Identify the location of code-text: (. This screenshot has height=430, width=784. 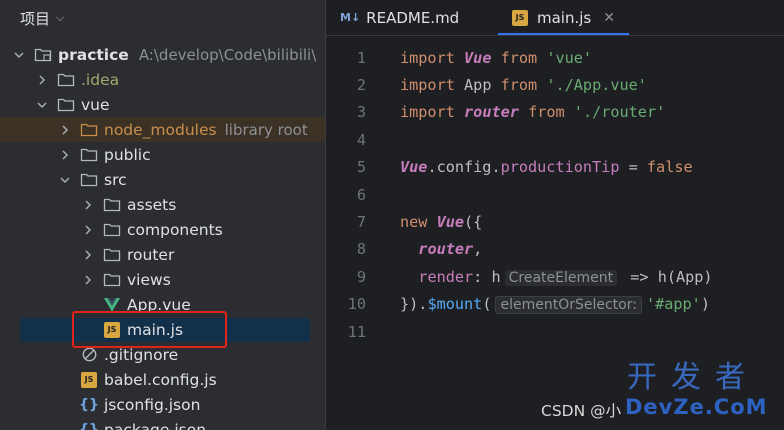
(487, 303).